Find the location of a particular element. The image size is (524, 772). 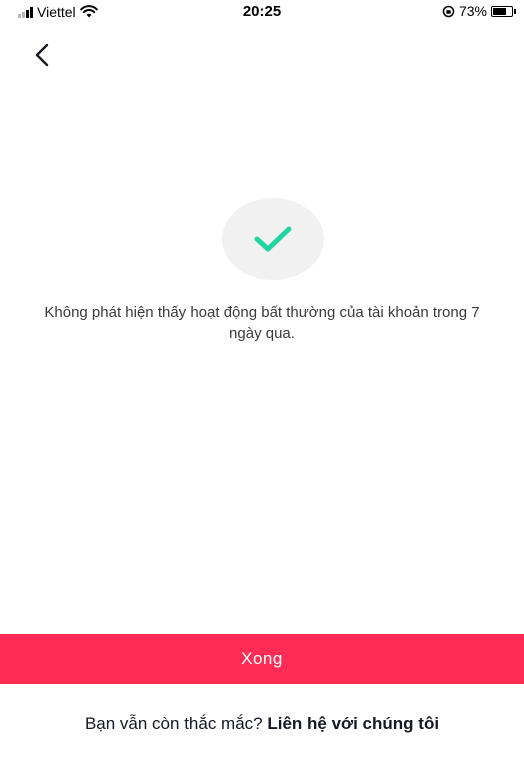

battery-icon is located at coordinates (502, 11).